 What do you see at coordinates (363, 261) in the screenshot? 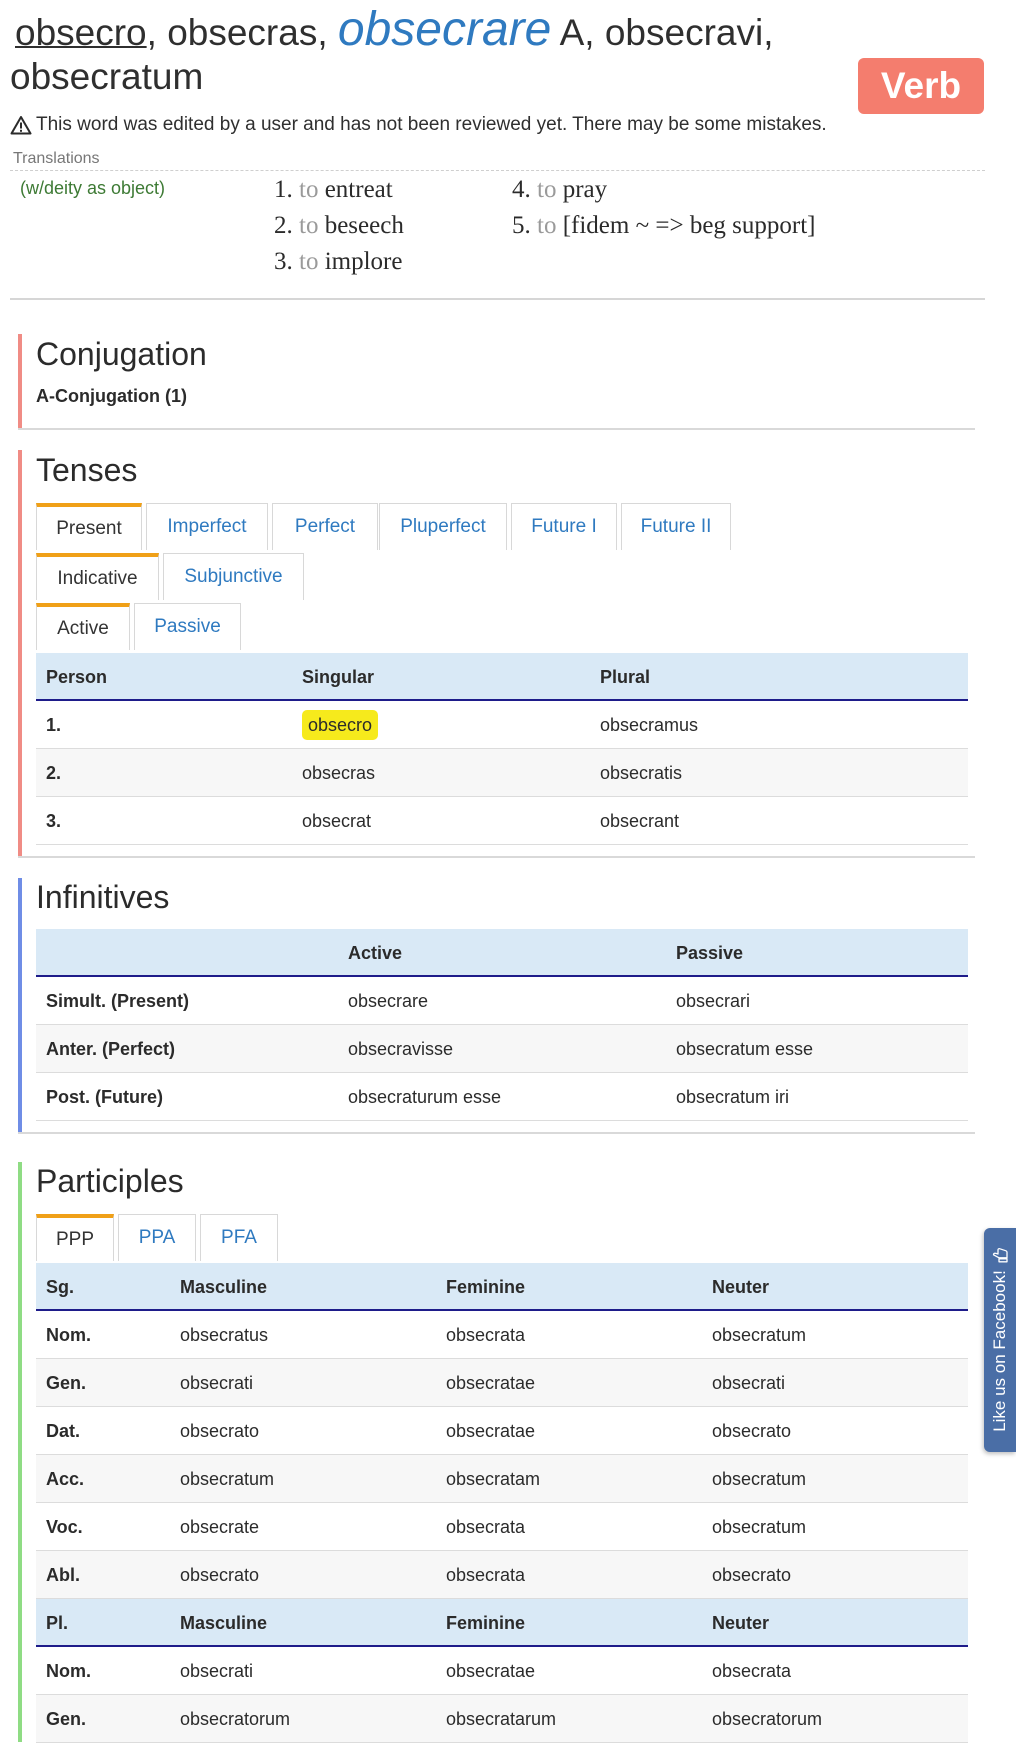
I see `translation-text: implore` at bounding box center [363, 261].